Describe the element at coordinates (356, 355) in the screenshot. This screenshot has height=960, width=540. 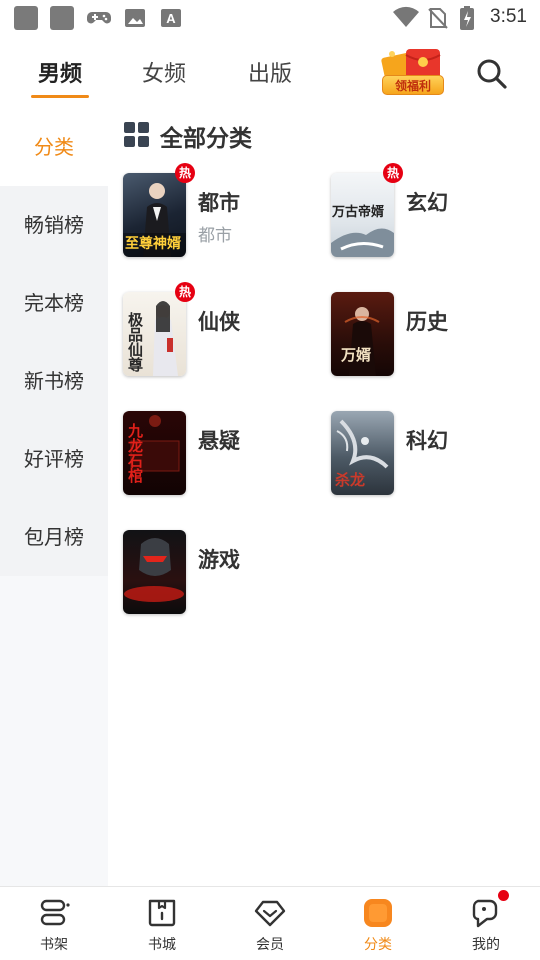
I see `cover-title: 万婿` at that location.